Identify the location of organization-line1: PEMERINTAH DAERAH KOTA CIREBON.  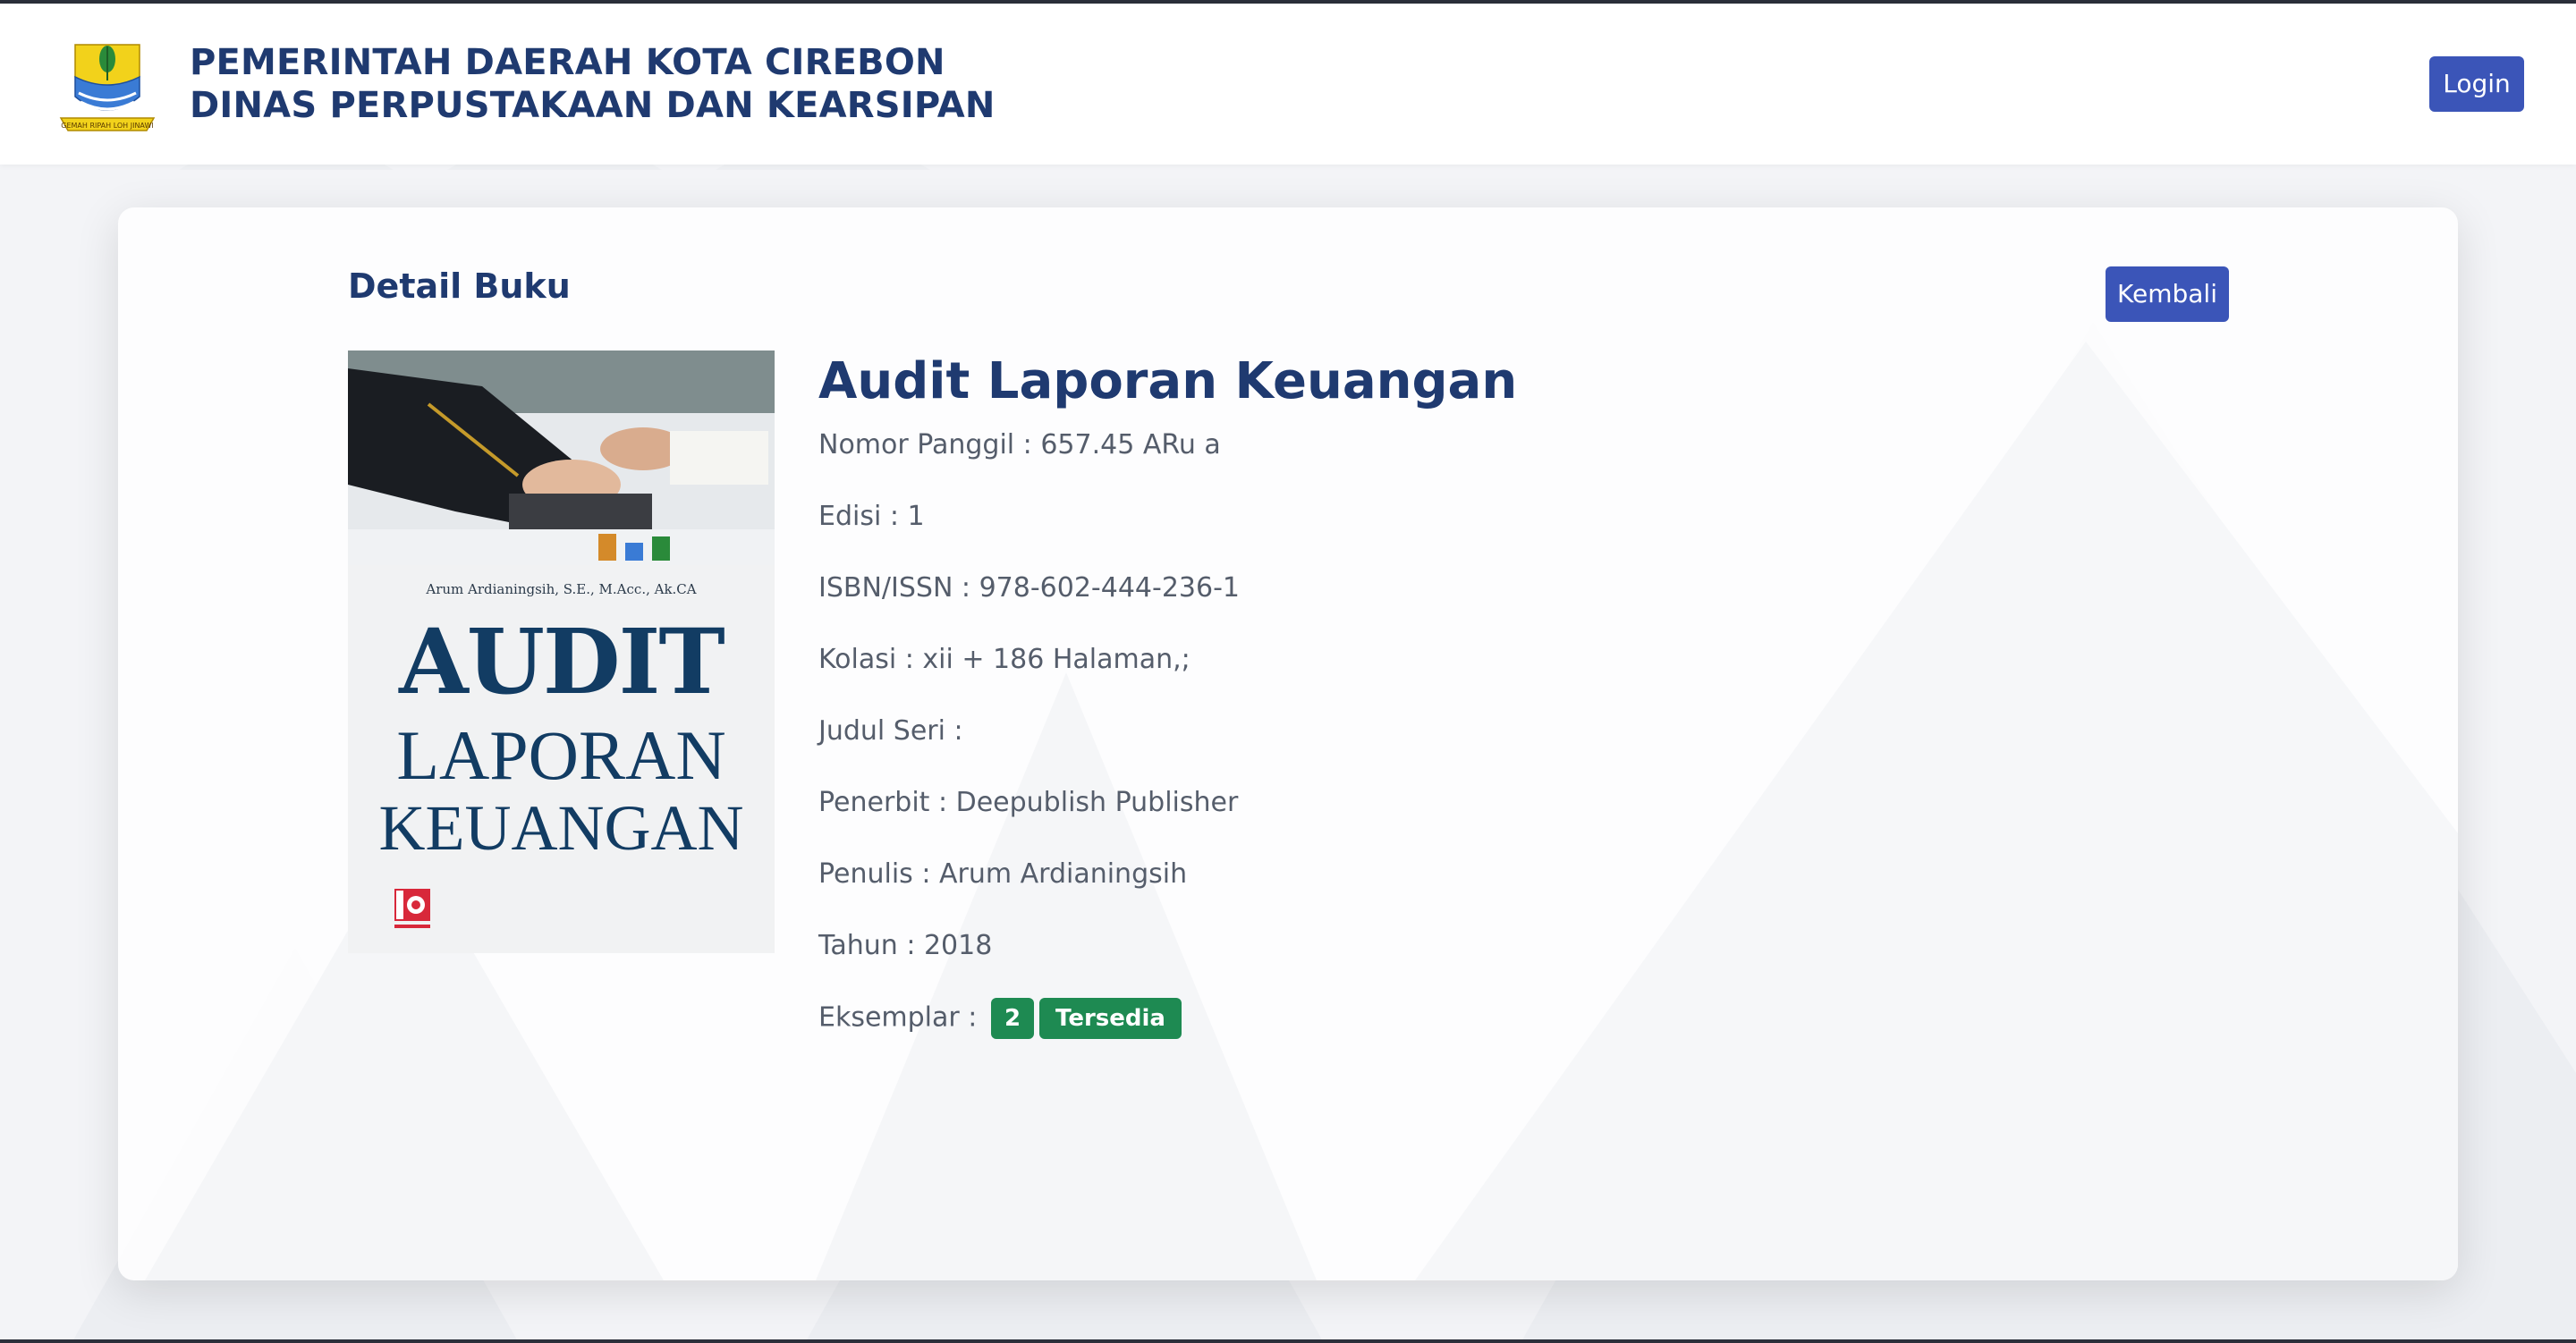
(567, 63).